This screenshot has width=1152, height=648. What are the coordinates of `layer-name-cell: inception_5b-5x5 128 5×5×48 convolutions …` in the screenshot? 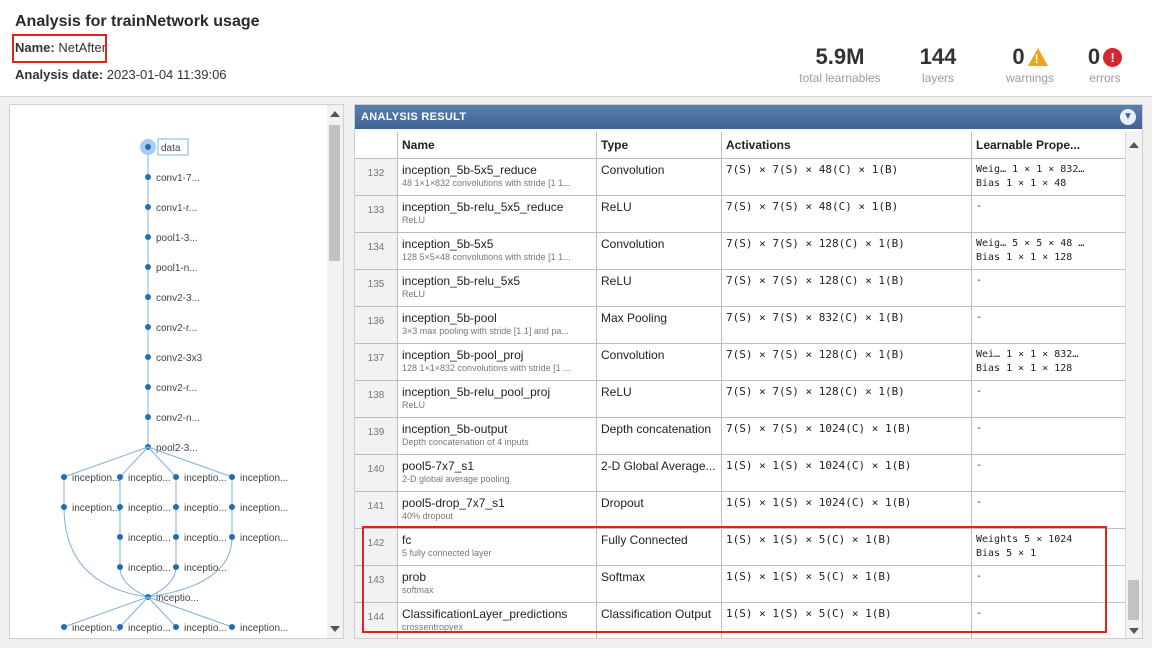 It's located at (496, 251).